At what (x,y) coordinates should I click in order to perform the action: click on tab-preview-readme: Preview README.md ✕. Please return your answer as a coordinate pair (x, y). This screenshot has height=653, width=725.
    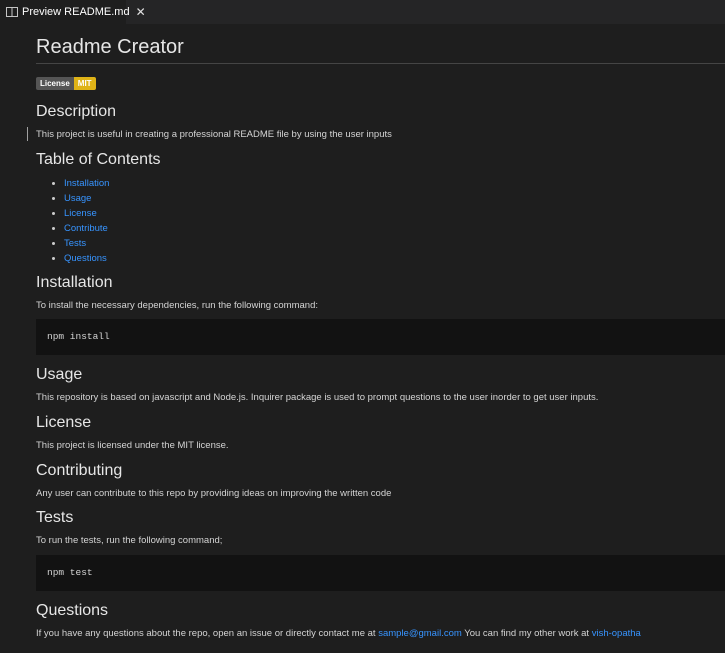
    Looking at the image, I should click on (73, 12).